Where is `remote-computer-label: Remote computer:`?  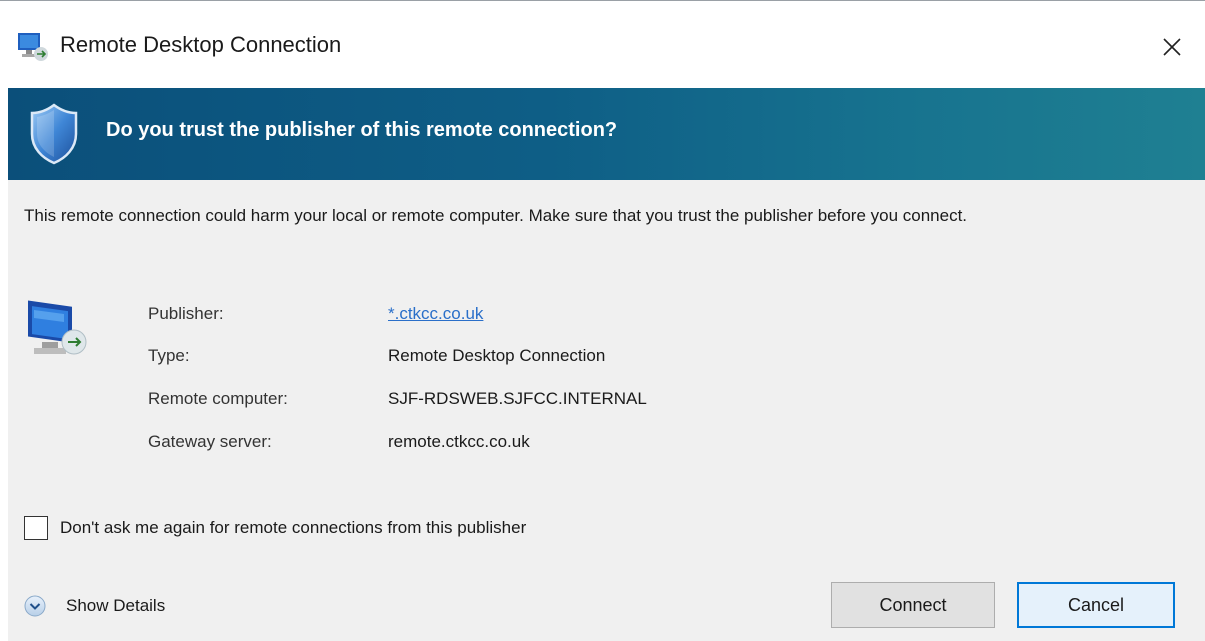 remote-computer-label: Remote computer: is located at coordinates (218, 398).